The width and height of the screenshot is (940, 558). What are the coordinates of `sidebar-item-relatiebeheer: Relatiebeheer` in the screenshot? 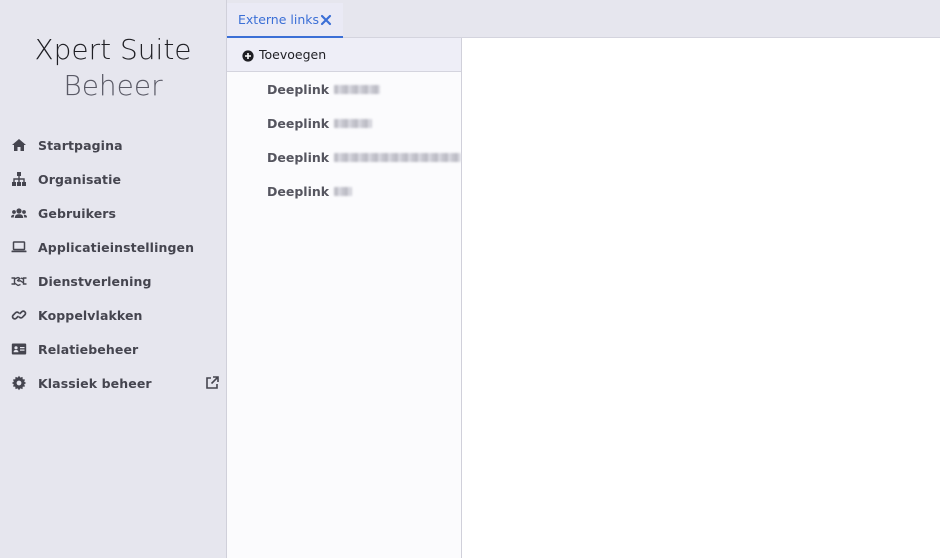 It's located at (113, 349).